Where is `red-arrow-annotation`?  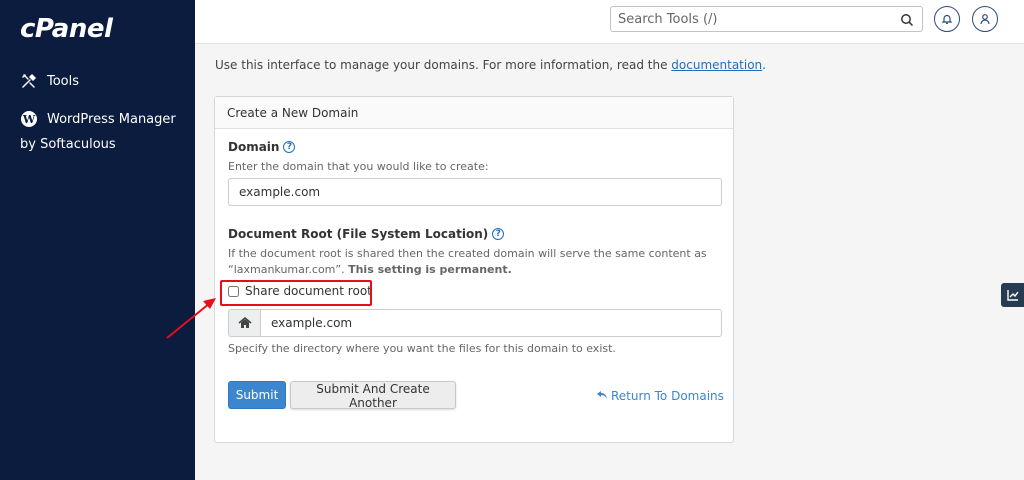 red-arrow-annotation is located at coordinates (191, 318).